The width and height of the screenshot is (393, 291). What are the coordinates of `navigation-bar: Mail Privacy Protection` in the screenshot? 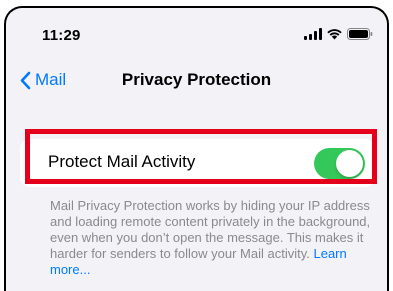 It's located at (196, 80).